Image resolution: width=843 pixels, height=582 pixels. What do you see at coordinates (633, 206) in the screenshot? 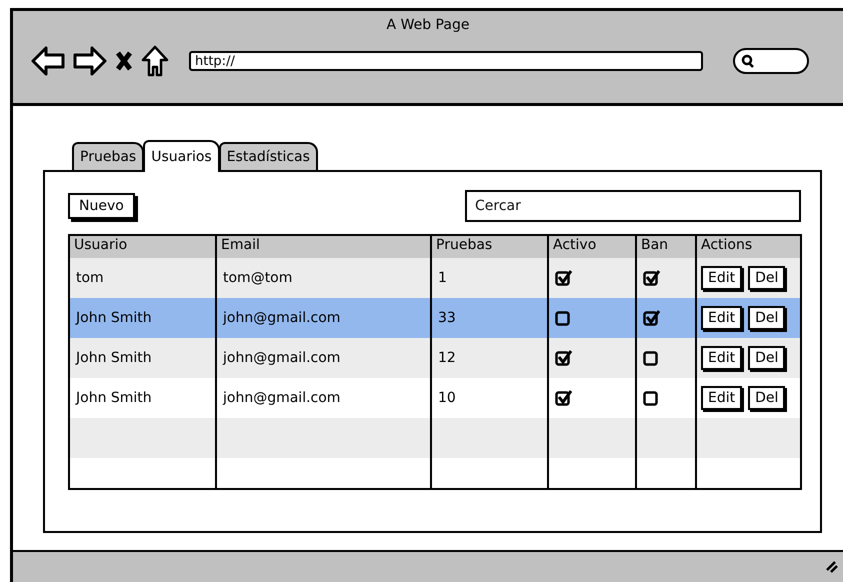
I see `search-field: Cercar` at bounding box center [633, 206].